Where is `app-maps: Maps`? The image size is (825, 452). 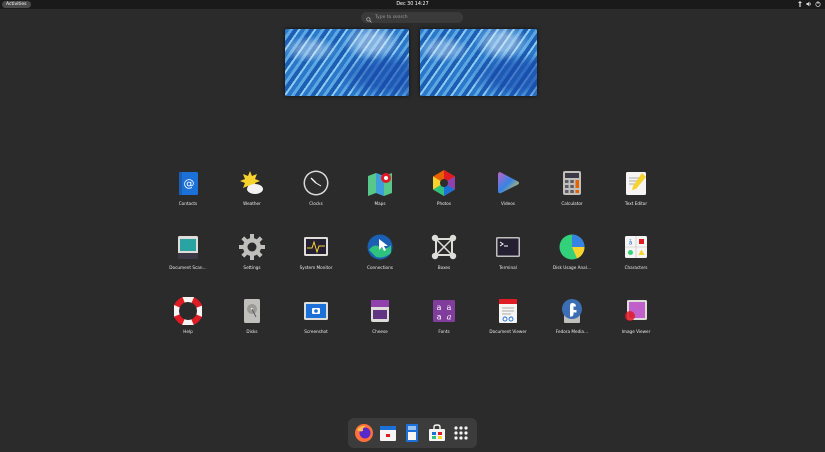
app-maps: Maps is located at coordinates (380, 187).